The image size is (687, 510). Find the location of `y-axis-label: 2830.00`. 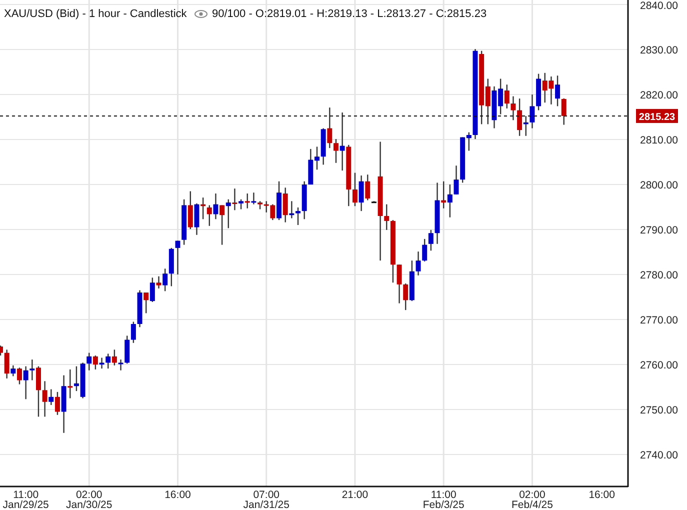

y-axis-label: 2830.00 is located at coordinates (659, 50).